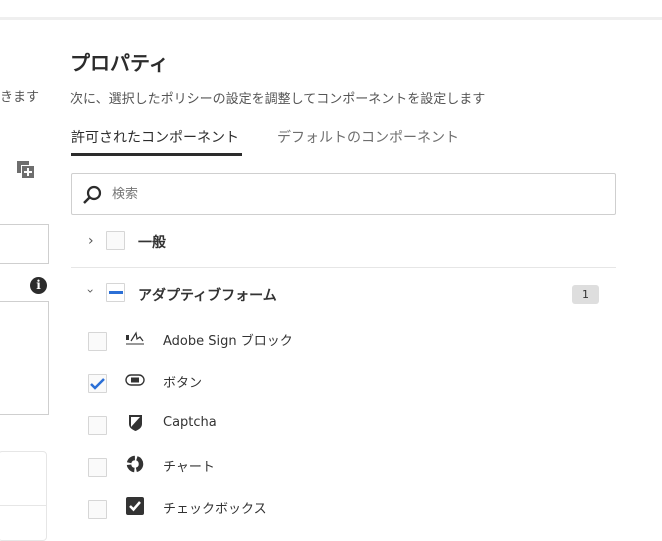  Describe the element at coordinates (278, 99) in the screenshot. I see `page-description: 次に、選択したポリシーの設定を調整してコンポーネントを設定します` at that location.